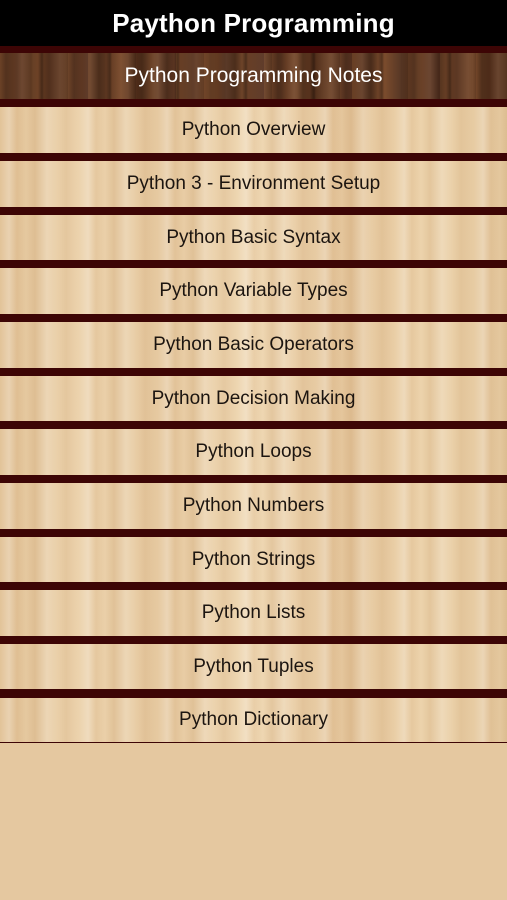 The width and height of the screenshot is (507, 900). I want to click on menu-item-label: Python Dictionary, so click(253, 719).